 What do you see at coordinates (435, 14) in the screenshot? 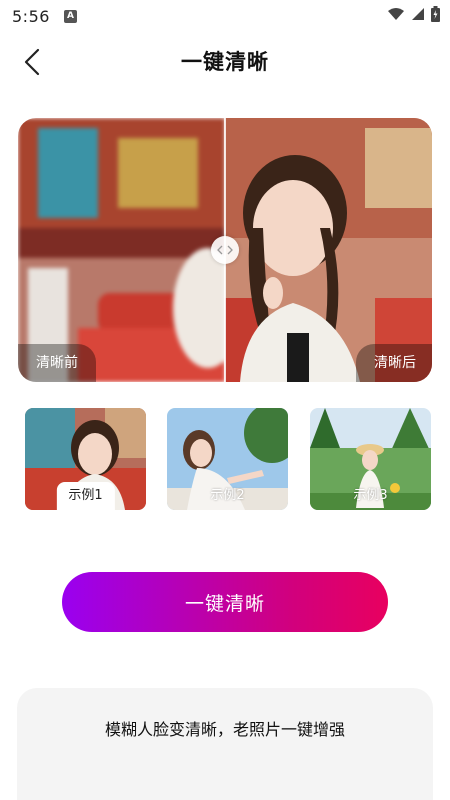
I see `battery-icon` at bounding box center [435, 14].